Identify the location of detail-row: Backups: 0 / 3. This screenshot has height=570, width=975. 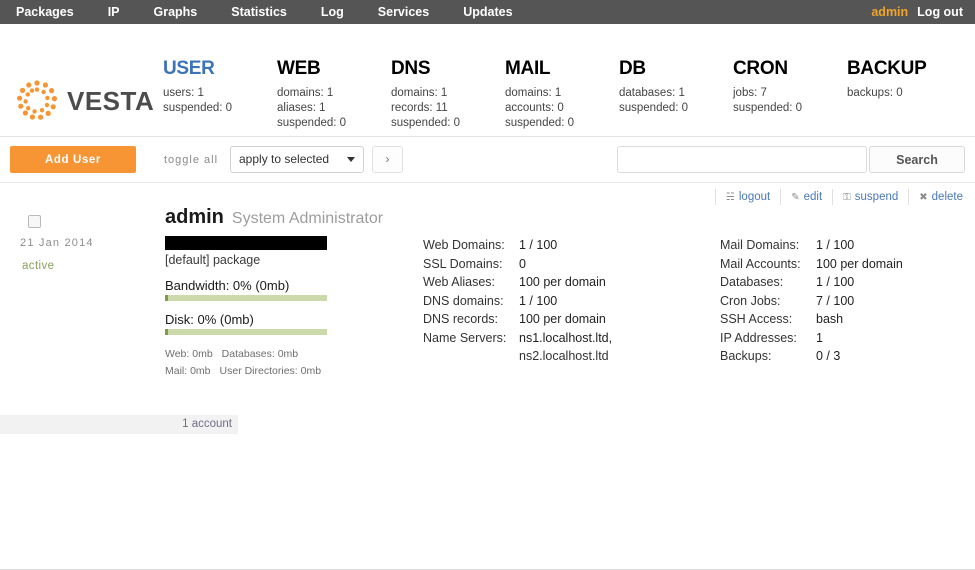
(811, 356).